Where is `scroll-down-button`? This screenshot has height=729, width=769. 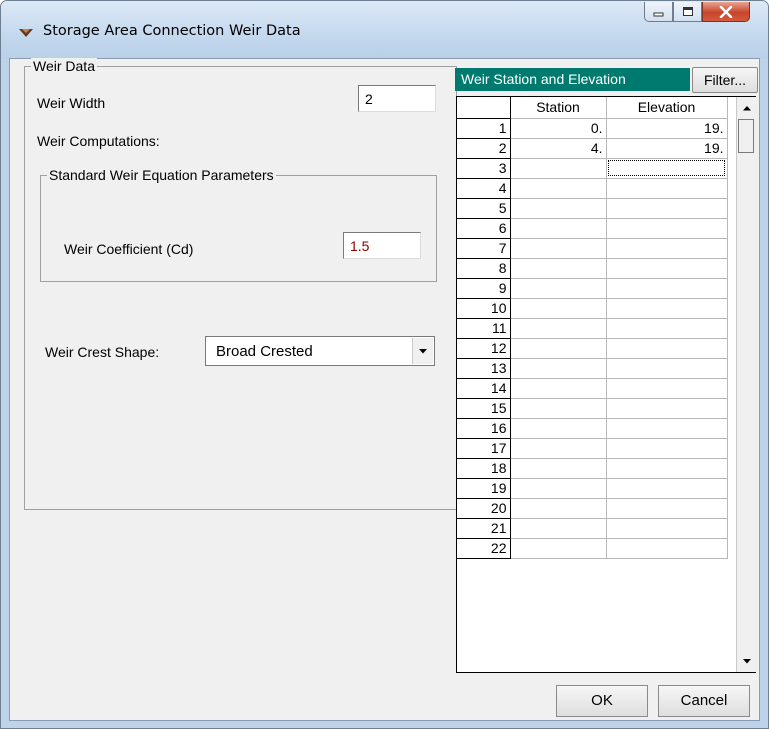
scroll-down-button is located at coordinates (746, 661).